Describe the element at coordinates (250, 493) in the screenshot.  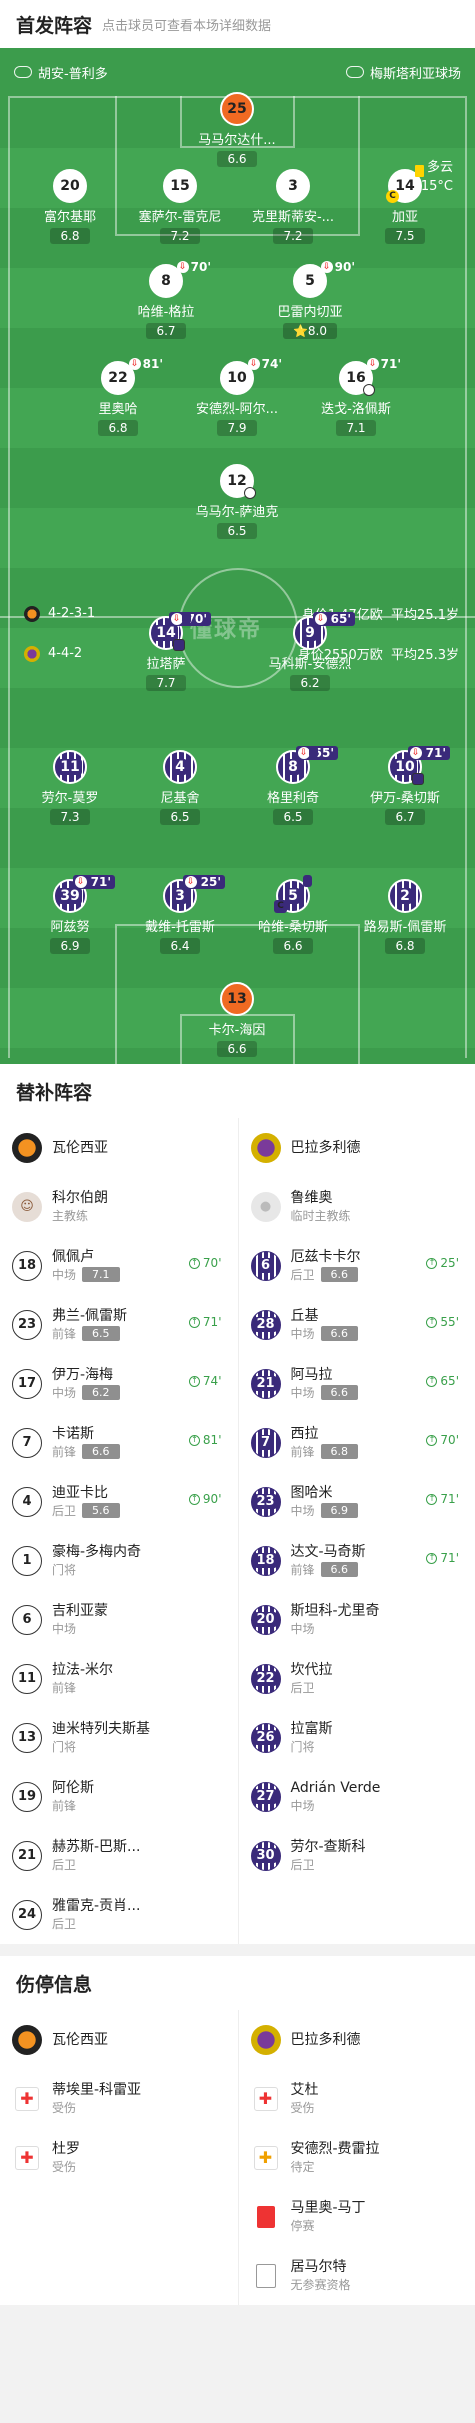
I see `goal-ball-icon` at that location.